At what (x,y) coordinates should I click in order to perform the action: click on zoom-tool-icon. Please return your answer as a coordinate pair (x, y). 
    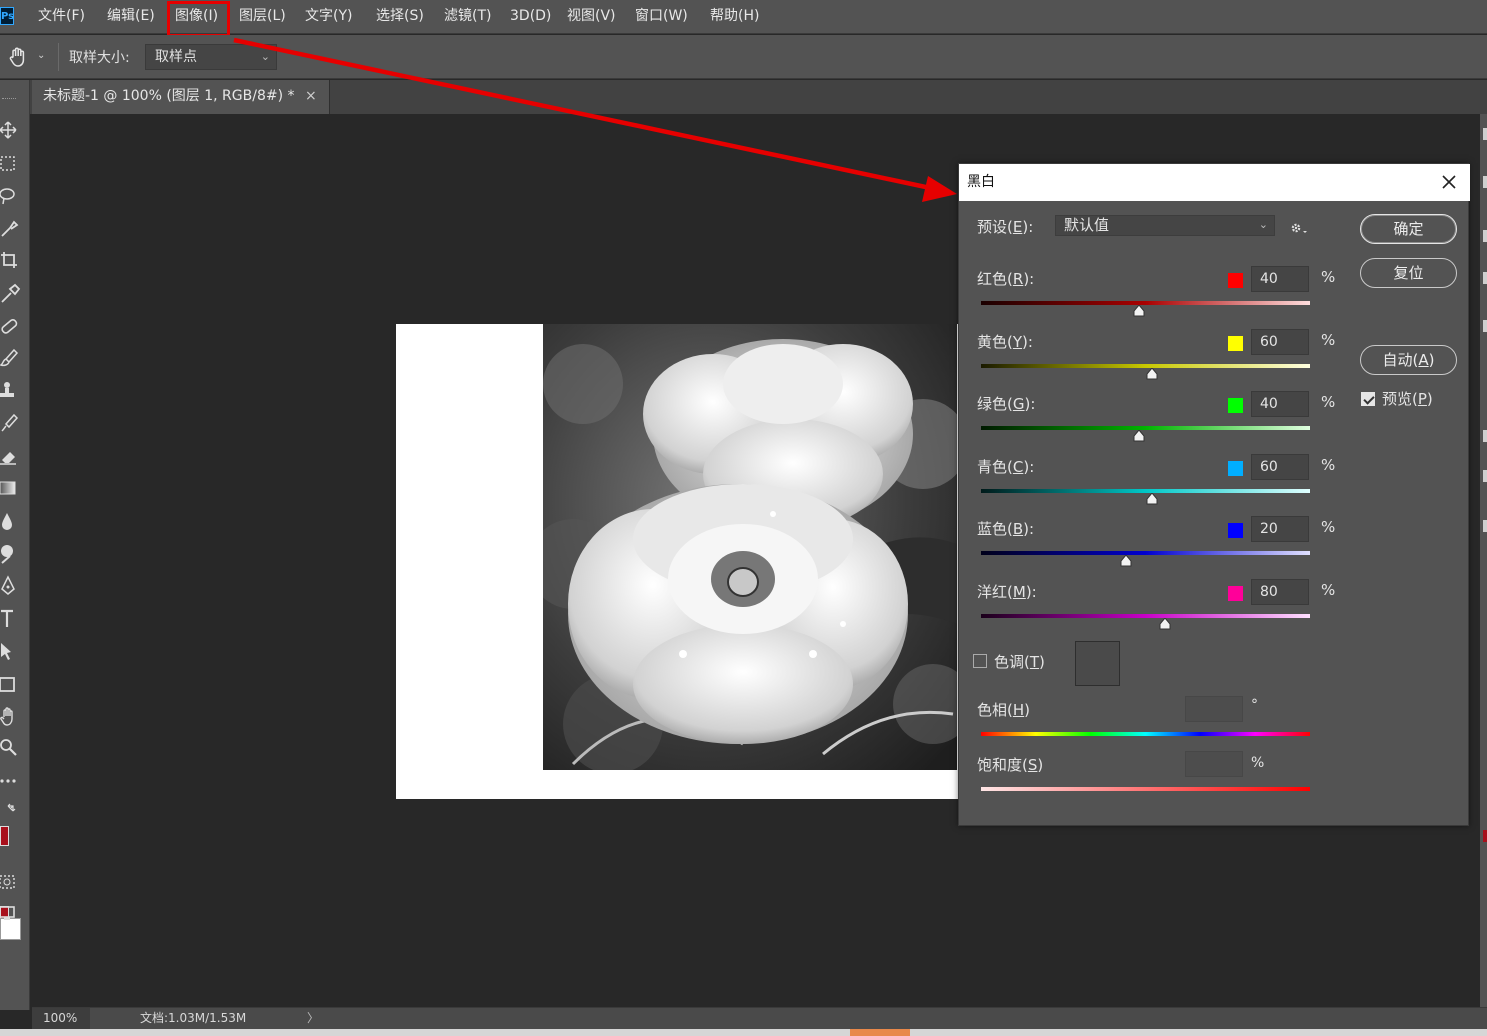
    Looking at the image, I should click on (11, 749).